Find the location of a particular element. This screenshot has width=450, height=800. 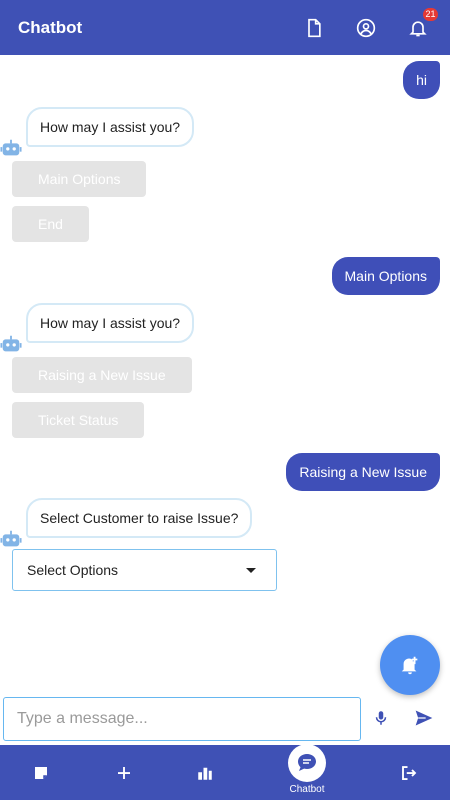

option-end-button: End is located at coordinates (50, 224).